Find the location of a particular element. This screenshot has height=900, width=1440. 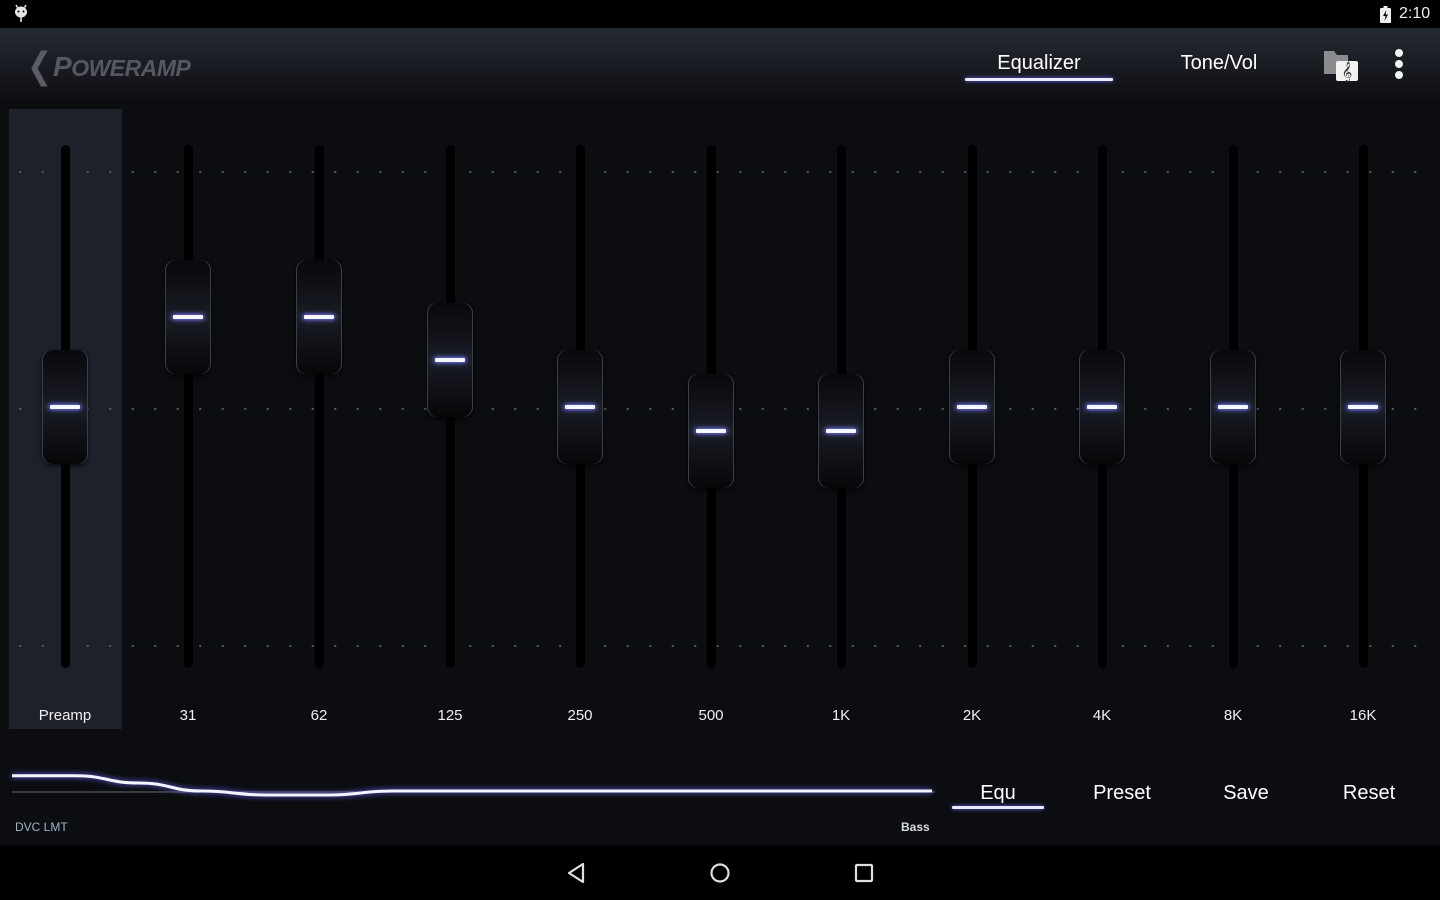

band-label: 62 is located at coordinates (319, 715).